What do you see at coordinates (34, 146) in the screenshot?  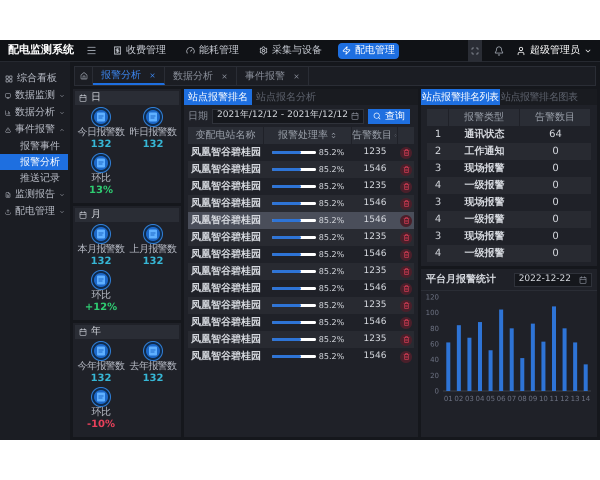 I see `sidebar-subitem: 报警事件` at bounding box center [34, 146].